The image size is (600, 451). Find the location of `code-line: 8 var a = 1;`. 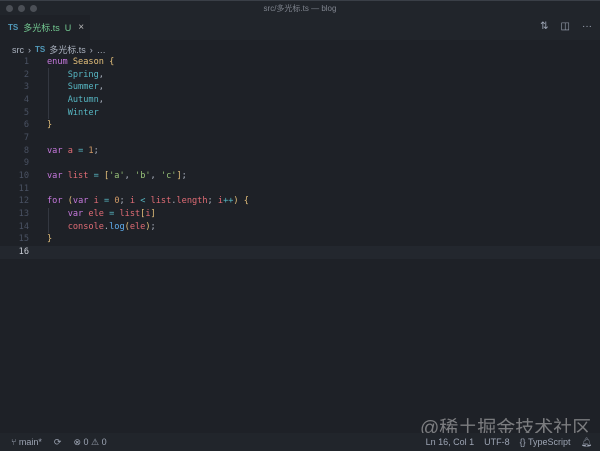

code-line: 8 var a = 1; is located at coordinates (300, 151).